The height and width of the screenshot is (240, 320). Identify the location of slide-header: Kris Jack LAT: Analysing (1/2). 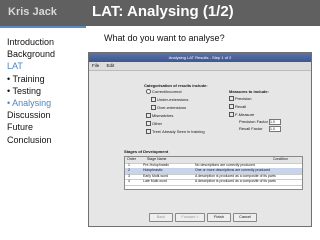
(160, 13).